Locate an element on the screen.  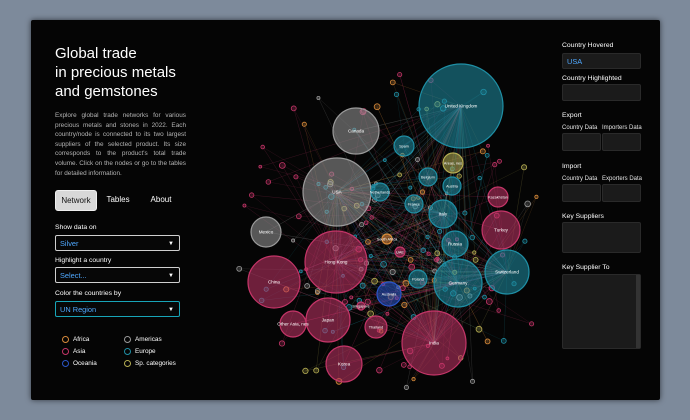
country-node-label: Austria is located at coordinates (452, 187).